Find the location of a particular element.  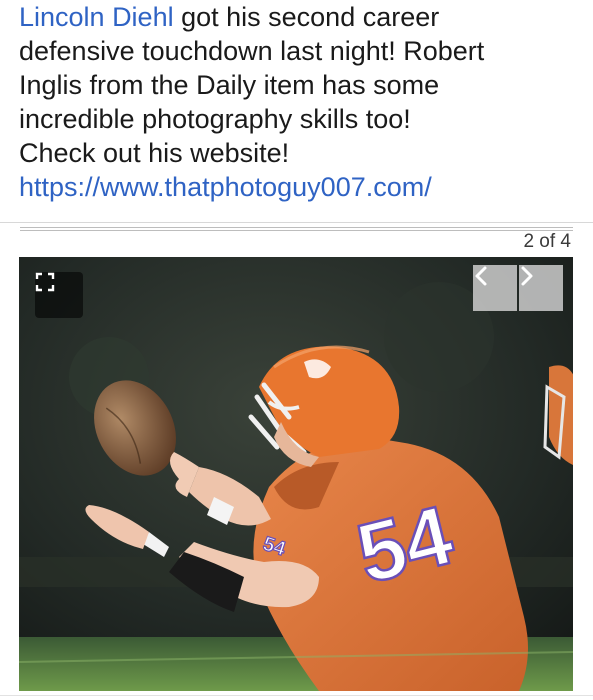

fullscreen-button is located at coordinates (59, 295).